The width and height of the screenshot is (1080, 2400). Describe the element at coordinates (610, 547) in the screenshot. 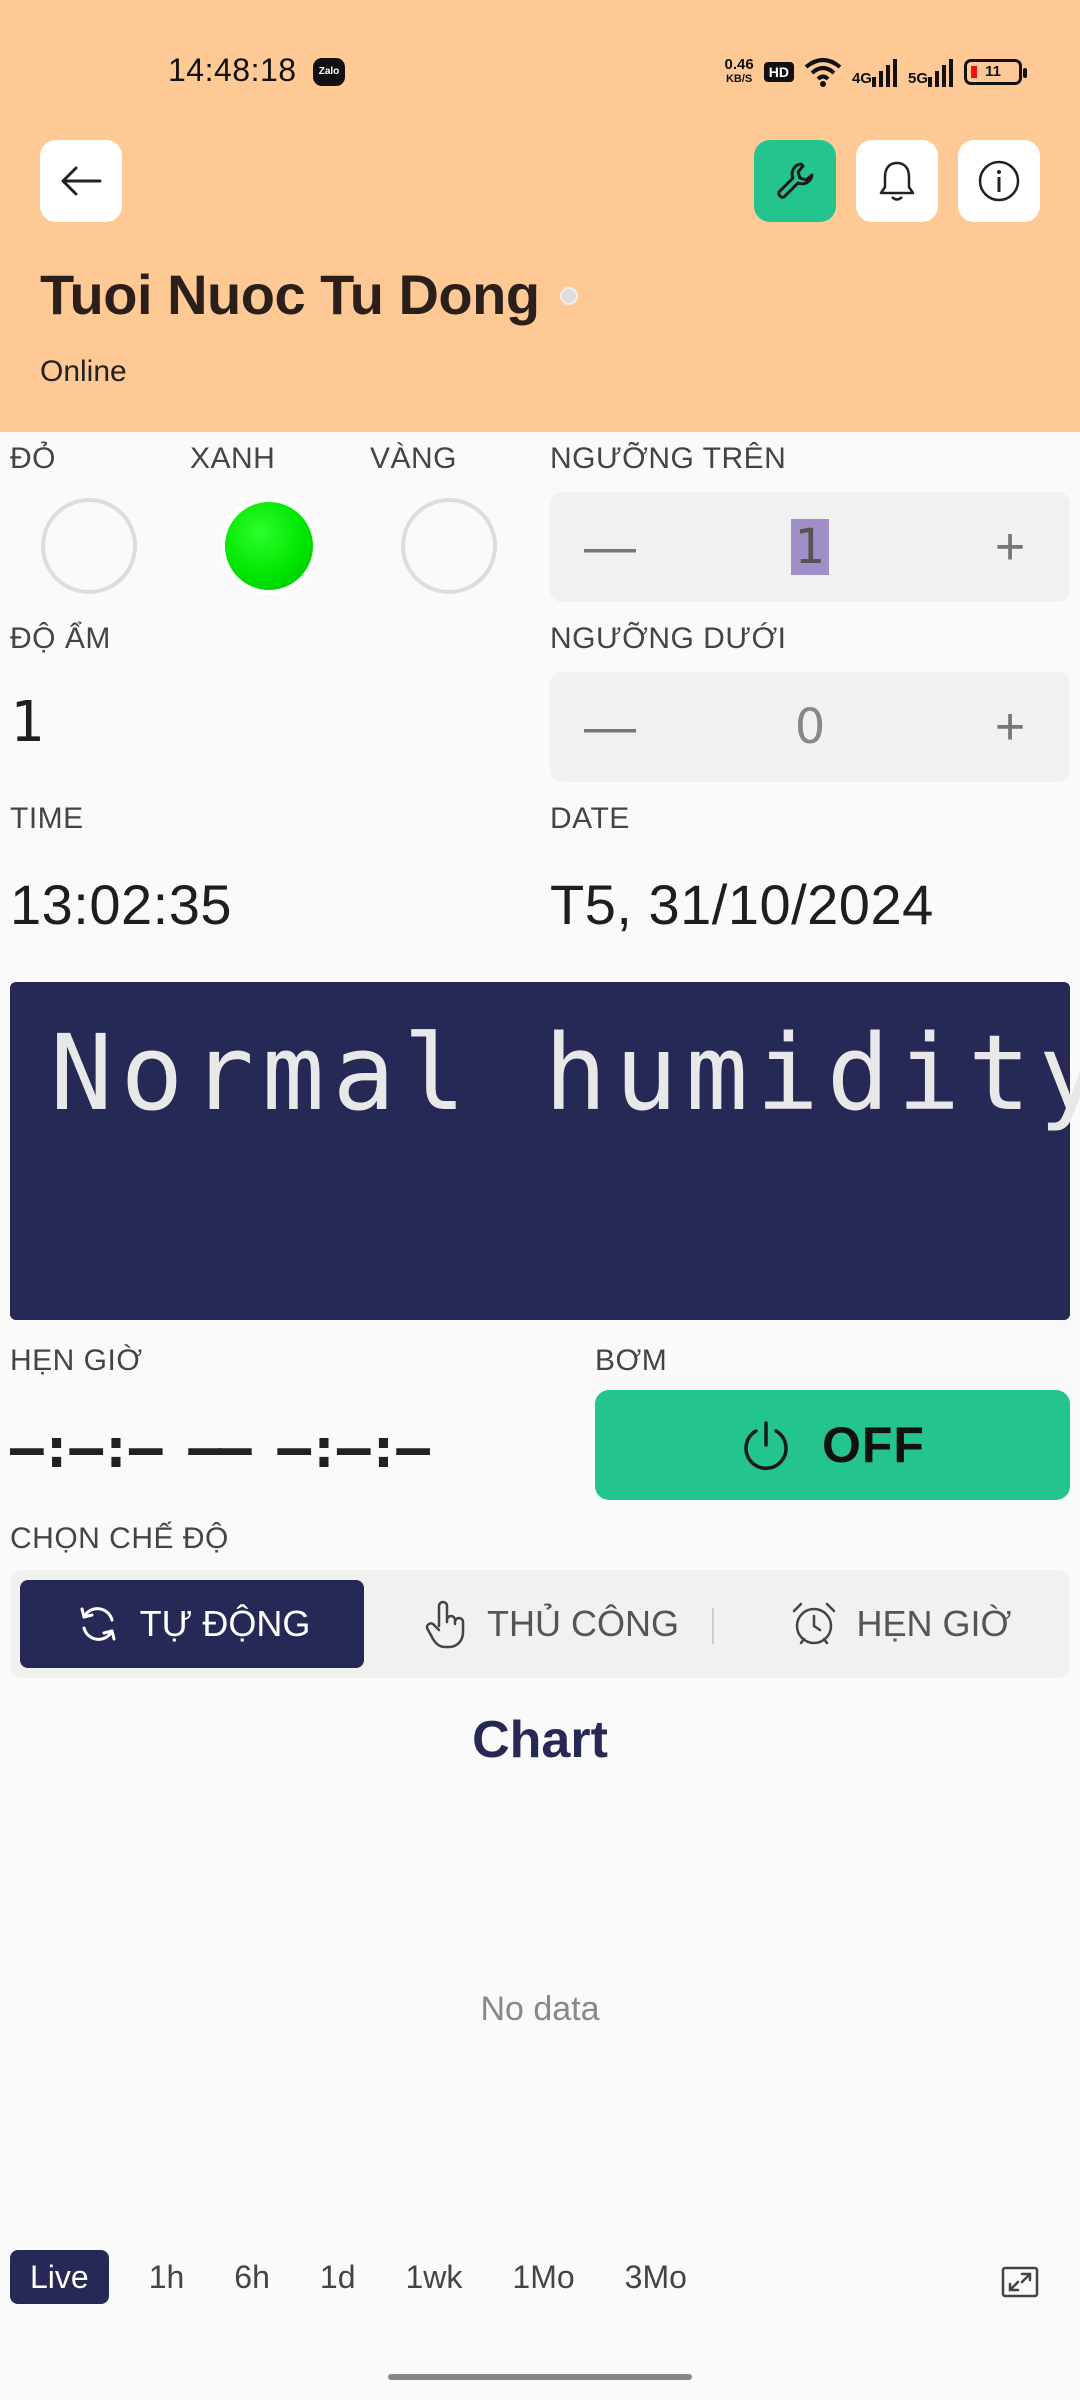

I see `upper-threshold-decrement: —` at that location.